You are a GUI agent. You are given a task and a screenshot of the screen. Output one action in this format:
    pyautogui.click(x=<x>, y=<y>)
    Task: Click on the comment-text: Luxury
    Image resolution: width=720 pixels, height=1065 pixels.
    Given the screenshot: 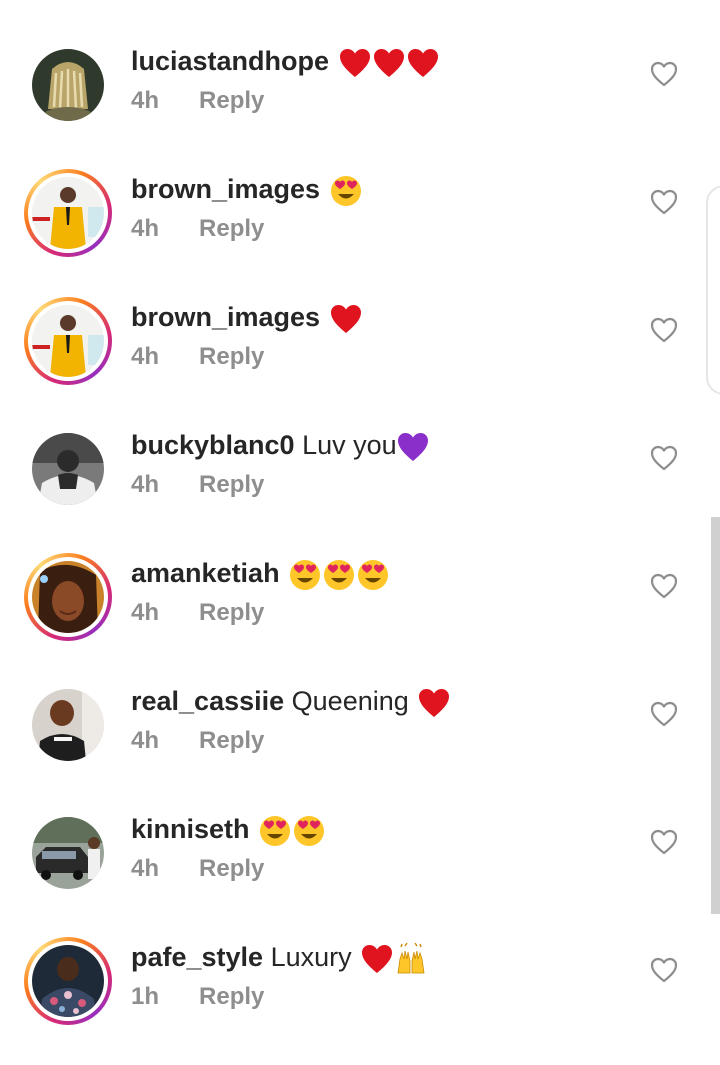 What is the action you would take?
    pyautogui.click(x=311, y=957)
    